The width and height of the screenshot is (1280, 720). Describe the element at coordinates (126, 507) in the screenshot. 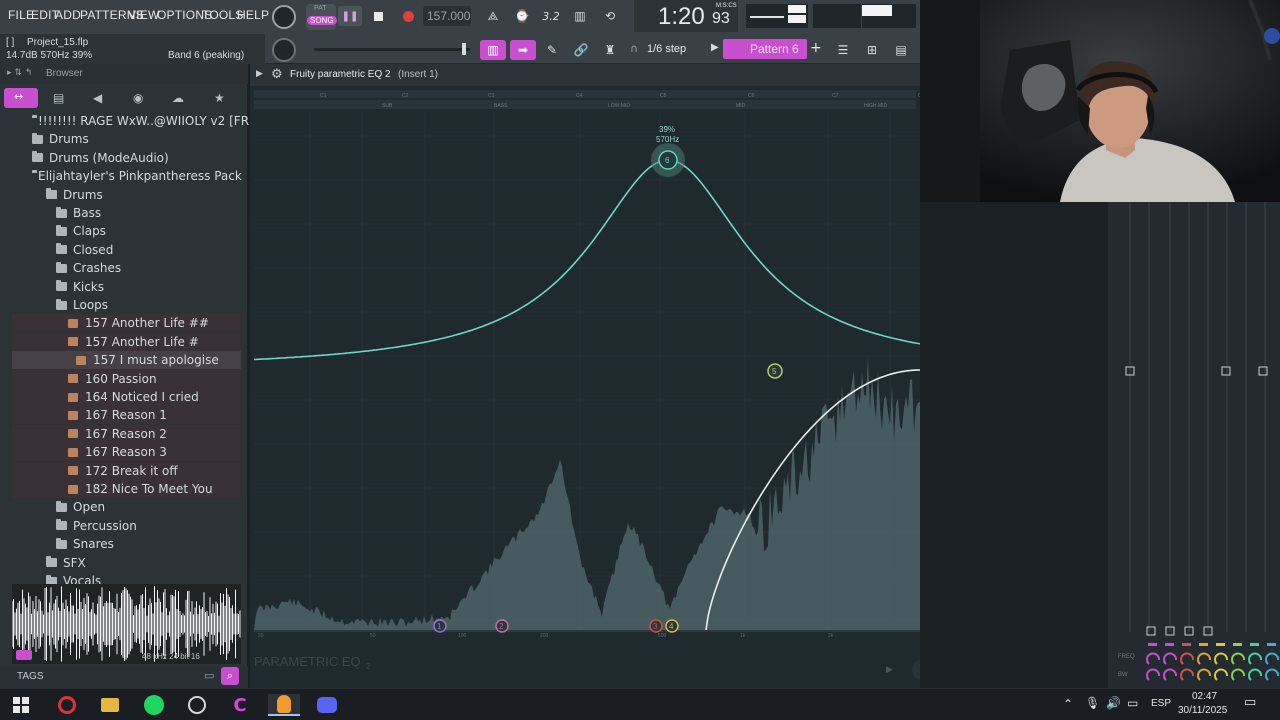

I see `browser-folder: Open` at that location.